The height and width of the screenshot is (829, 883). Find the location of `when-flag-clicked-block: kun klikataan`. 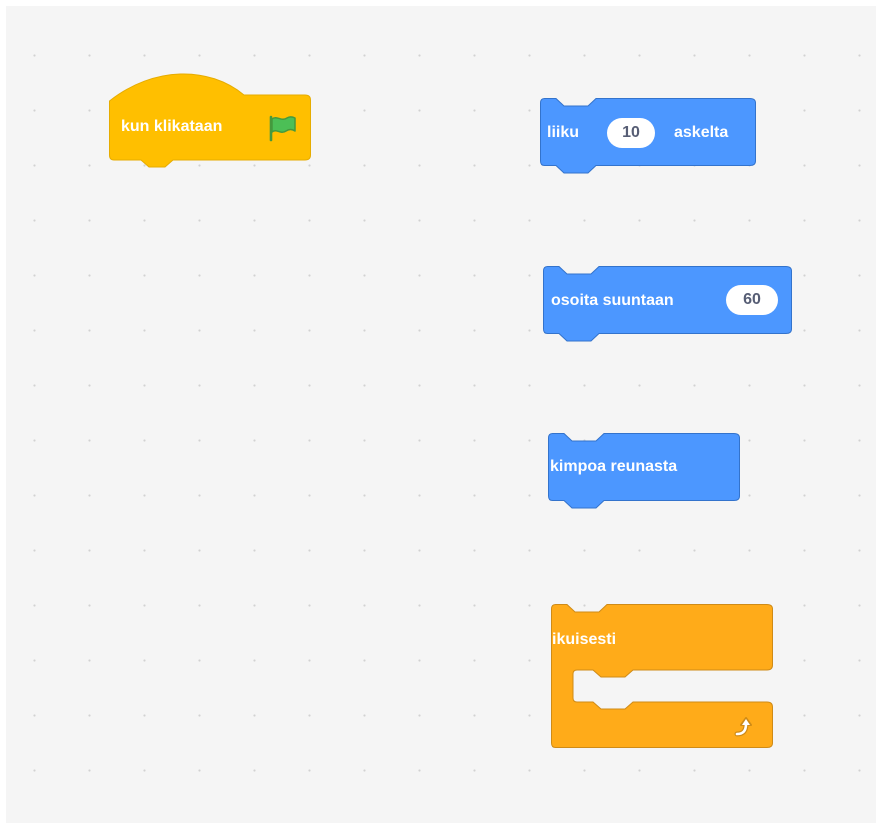

when-flag-clicked-block: kun klikataan is located at coordinates (210, 122).